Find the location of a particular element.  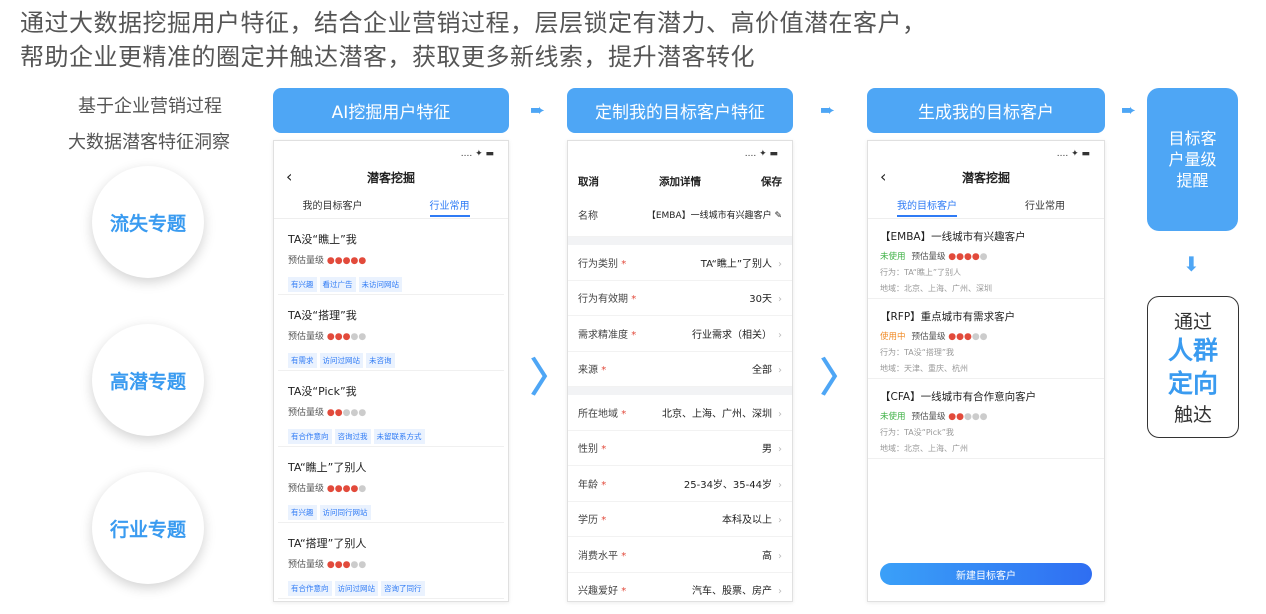

card-title: 【EMBA】一线城市有兴趣客户 is located at coordinates (953, 237).